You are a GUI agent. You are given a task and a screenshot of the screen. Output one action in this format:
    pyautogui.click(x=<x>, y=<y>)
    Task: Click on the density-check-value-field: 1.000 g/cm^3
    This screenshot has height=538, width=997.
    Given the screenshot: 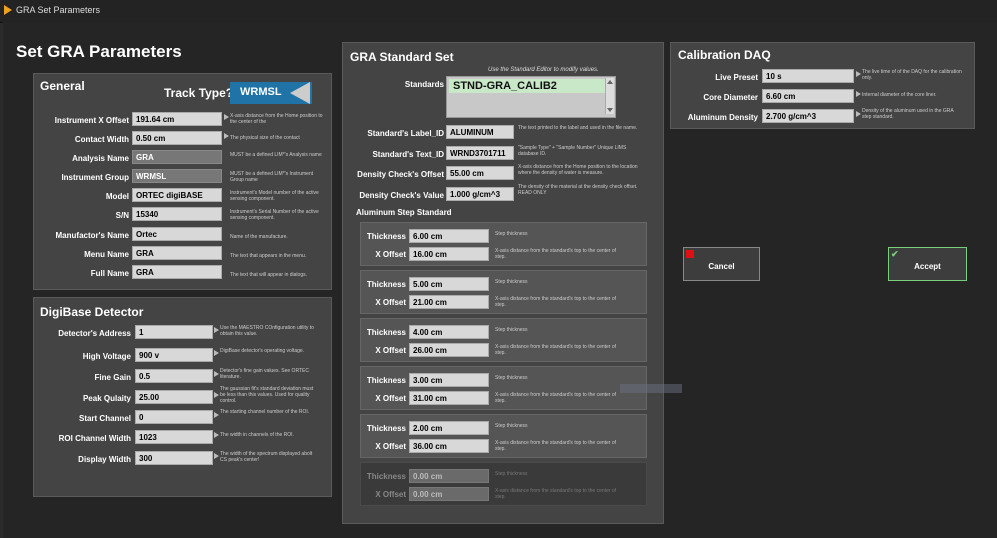 What is the action you would take?
    pyautogui.click(x=480, y=194)
    